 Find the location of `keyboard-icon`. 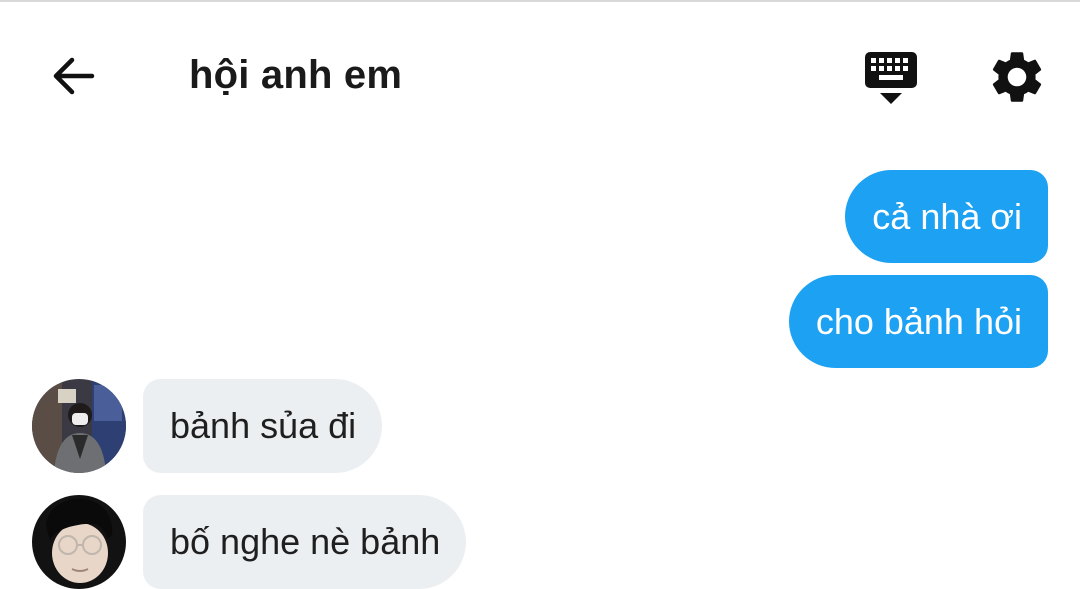

keyboard-icon is located at coordinates (891, 78).